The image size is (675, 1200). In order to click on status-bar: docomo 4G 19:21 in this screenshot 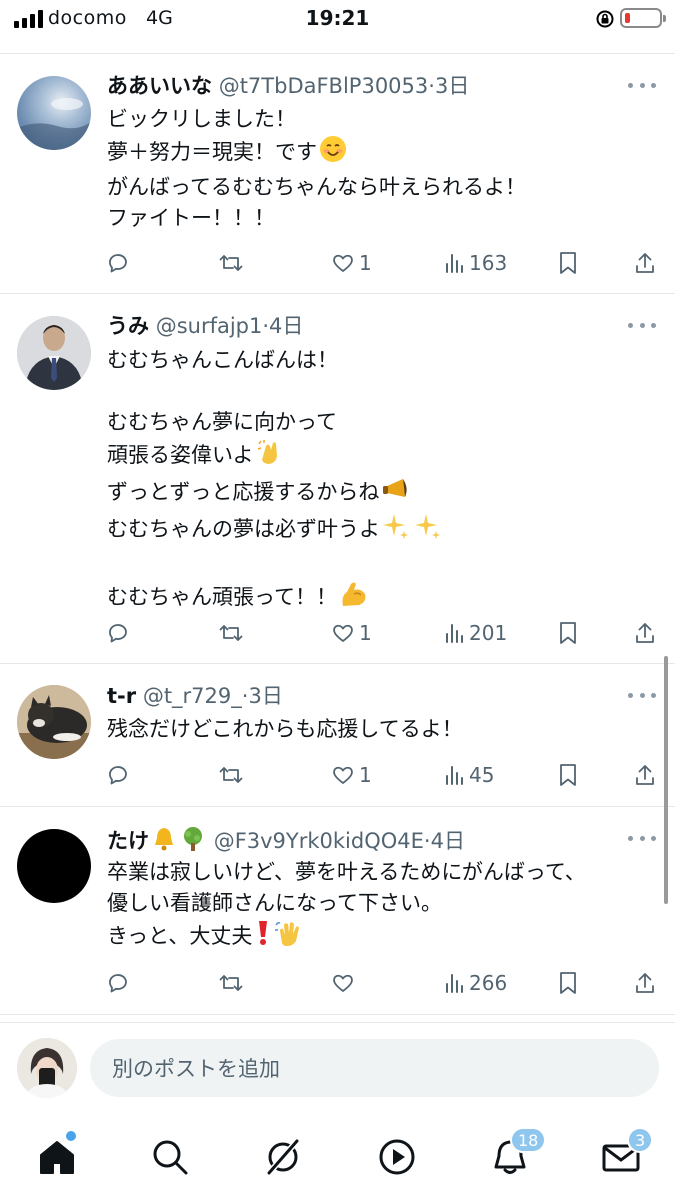, I will do `click(337, 20)`.